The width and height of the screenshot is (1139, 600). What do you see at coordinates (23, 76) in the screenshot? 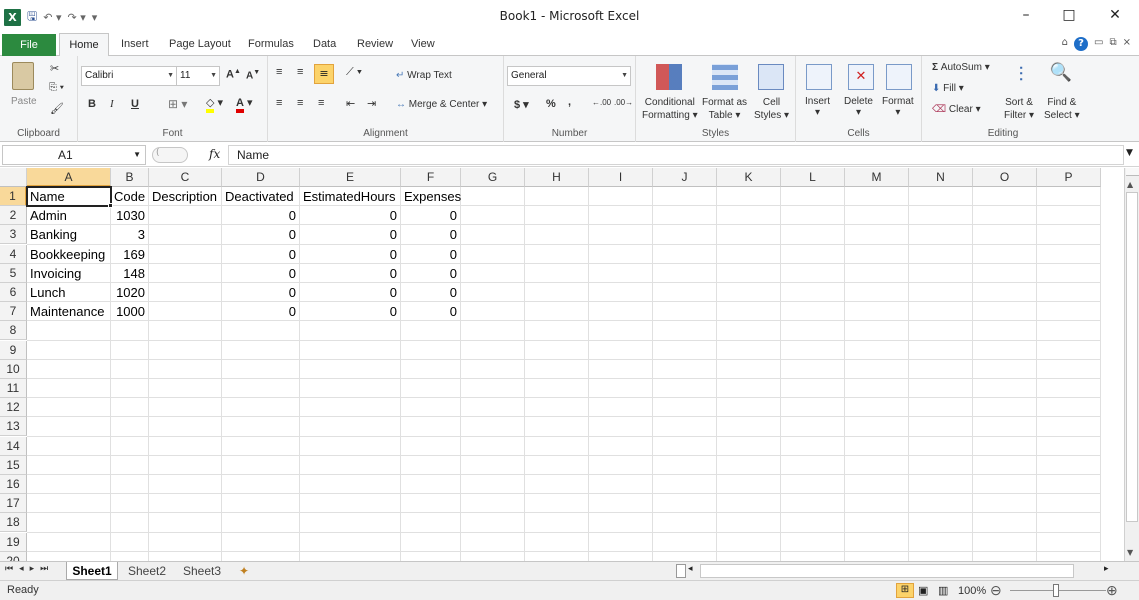
I see `paste-icon` at bounding box center [23, 76].